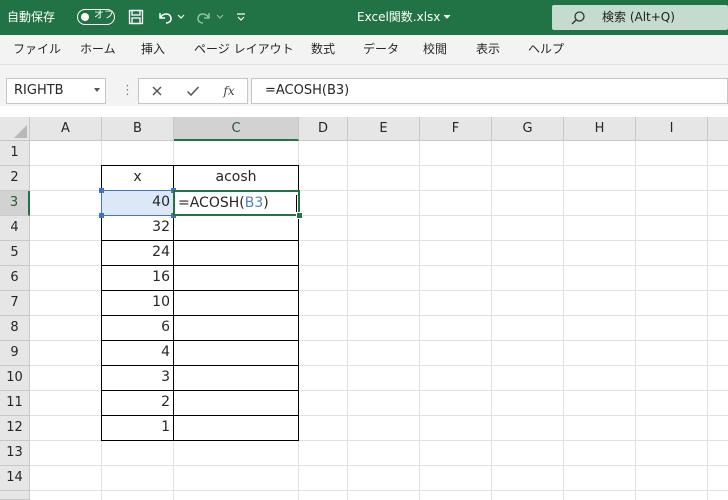 The image size is (728, 500). What do you see at coordinates (241, 17) in the screenshot?
I see `customize-toolbar-icon` at bounding box center [241, 17].